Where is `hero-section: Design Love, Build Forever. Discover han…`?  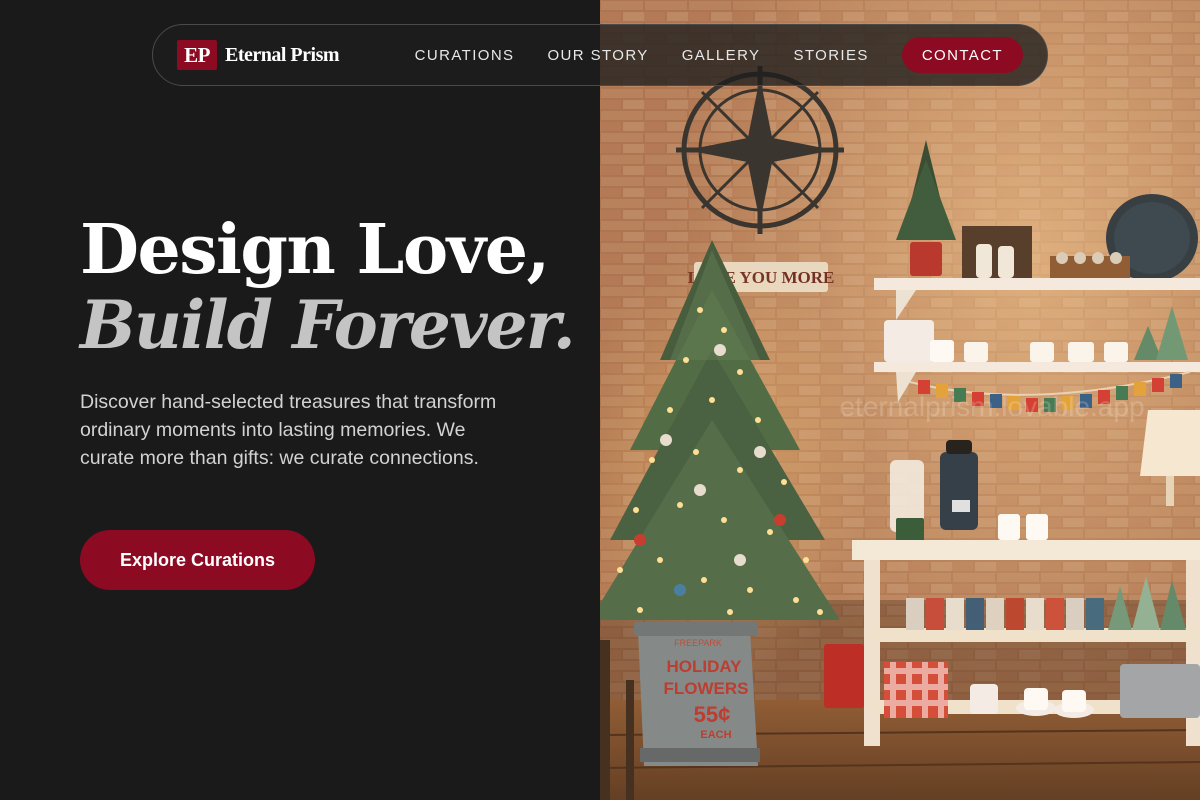
hero-section: Design Love, Build Forever. Discover han… is located at coordinates (328, 341).